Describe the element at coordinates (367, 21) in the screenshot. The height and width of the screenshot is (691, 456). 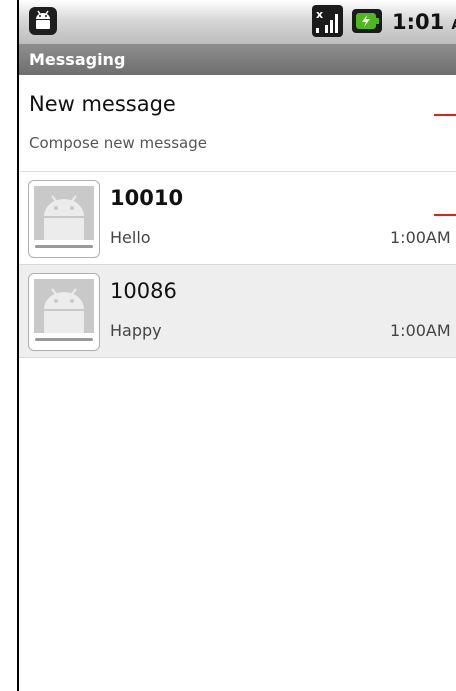
I see `battery-charging-icon` at that location.